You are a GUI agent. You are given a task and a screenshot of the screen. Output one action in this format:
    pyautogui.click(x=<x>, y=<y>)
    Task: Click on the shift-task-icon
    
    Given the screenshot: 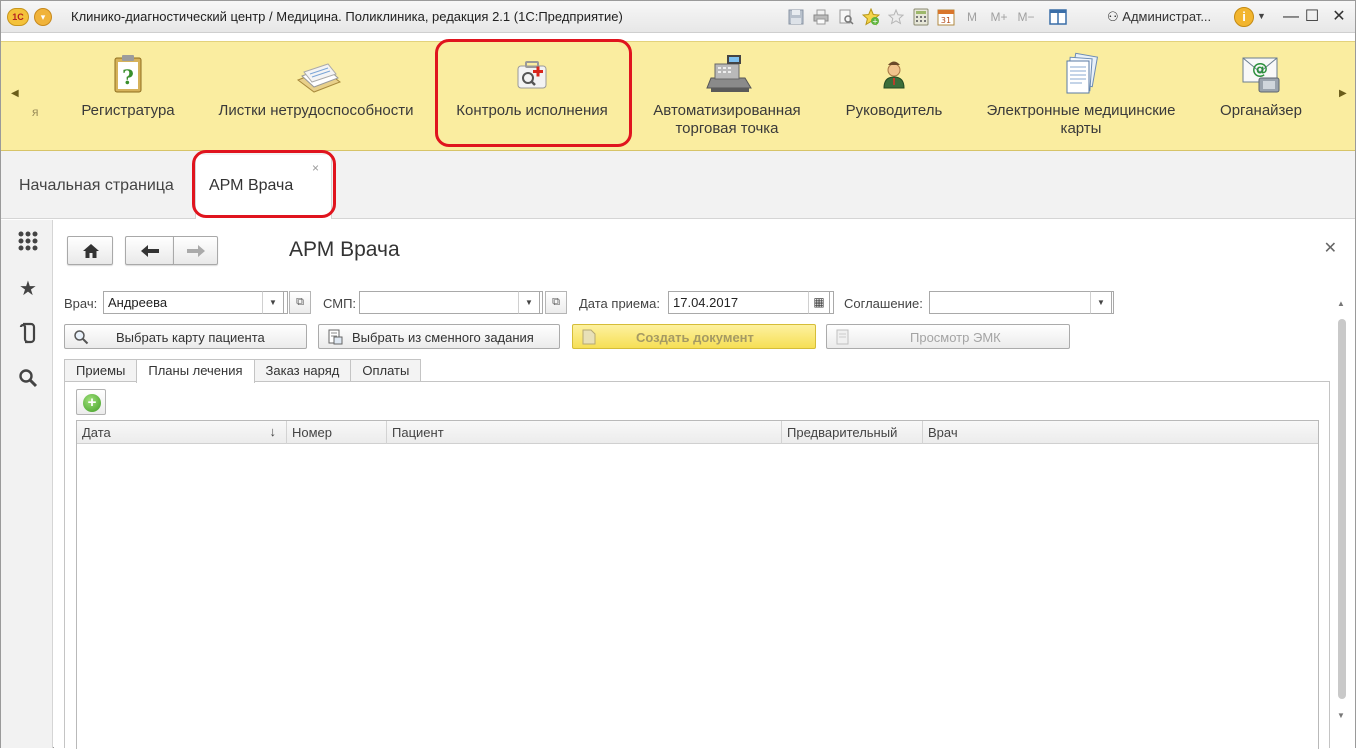 What is the action you would take?
    pyautogui.click(x=335, y=337)
    